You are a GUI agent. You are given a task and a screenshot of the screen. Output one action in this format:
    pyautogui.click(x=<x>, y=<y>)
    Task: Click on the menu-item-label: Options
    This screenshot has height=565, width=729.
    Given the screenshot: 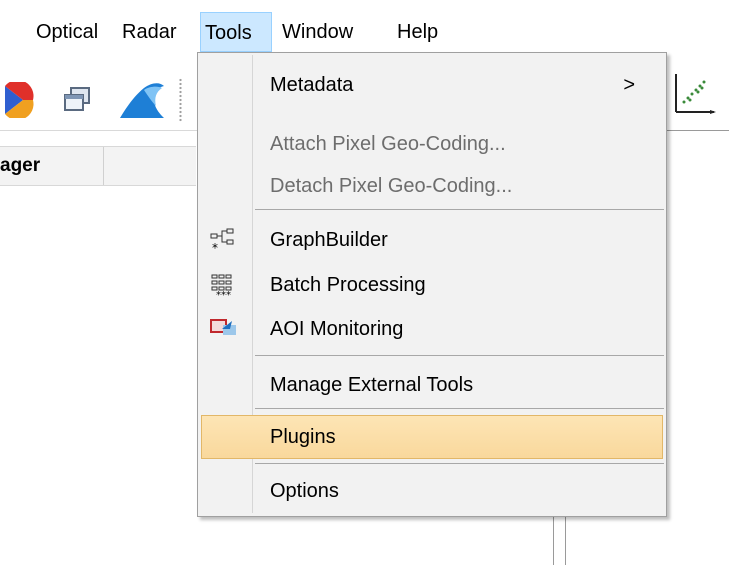 What is the action you would take?
    pyautogui.click(x=304, y=491)
    